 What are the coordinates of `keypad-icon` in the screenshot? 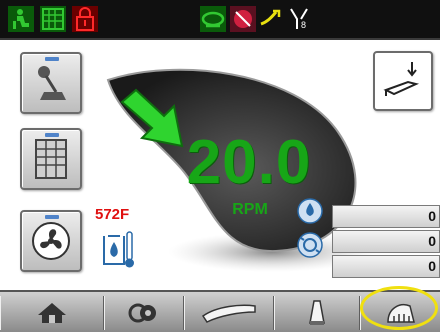 It's located at (51, 159).